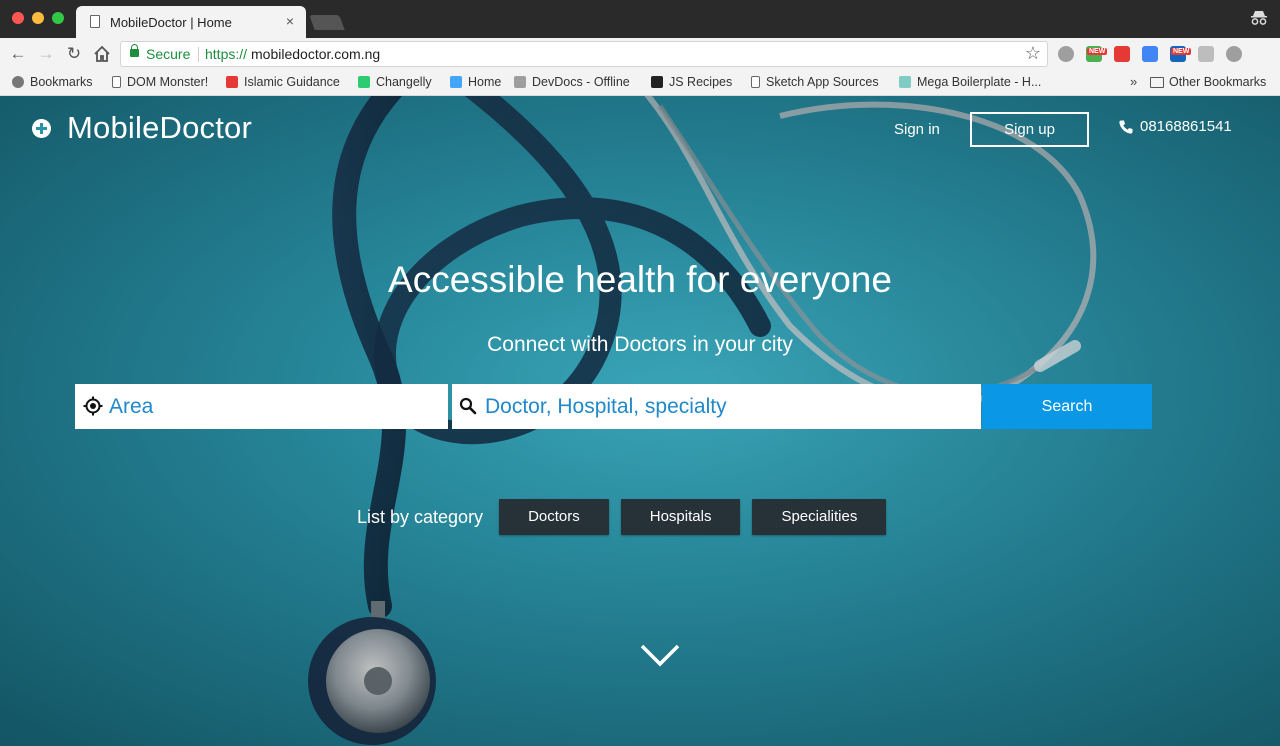 The height and width of the screenshot is (746, 1280). I want to click on zoom-window-button, so click(58, 18).